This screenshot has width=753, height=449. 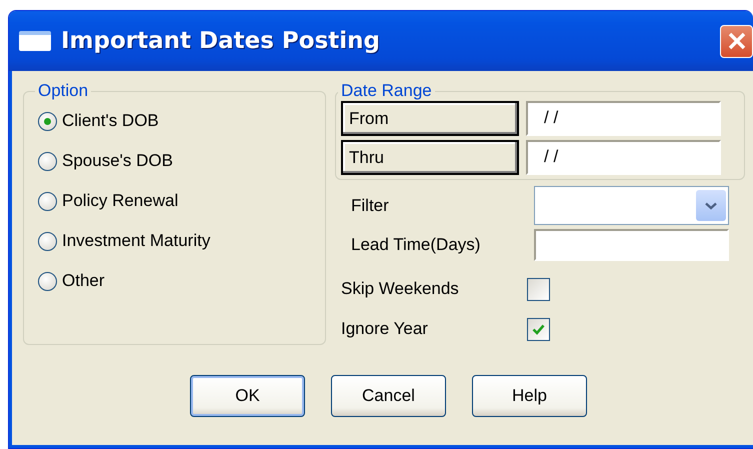 What do you see at coordinates (117, 161) in the screenshot?
I see `radio-label: Spouse's DOB` at bounding box center [117, 161].